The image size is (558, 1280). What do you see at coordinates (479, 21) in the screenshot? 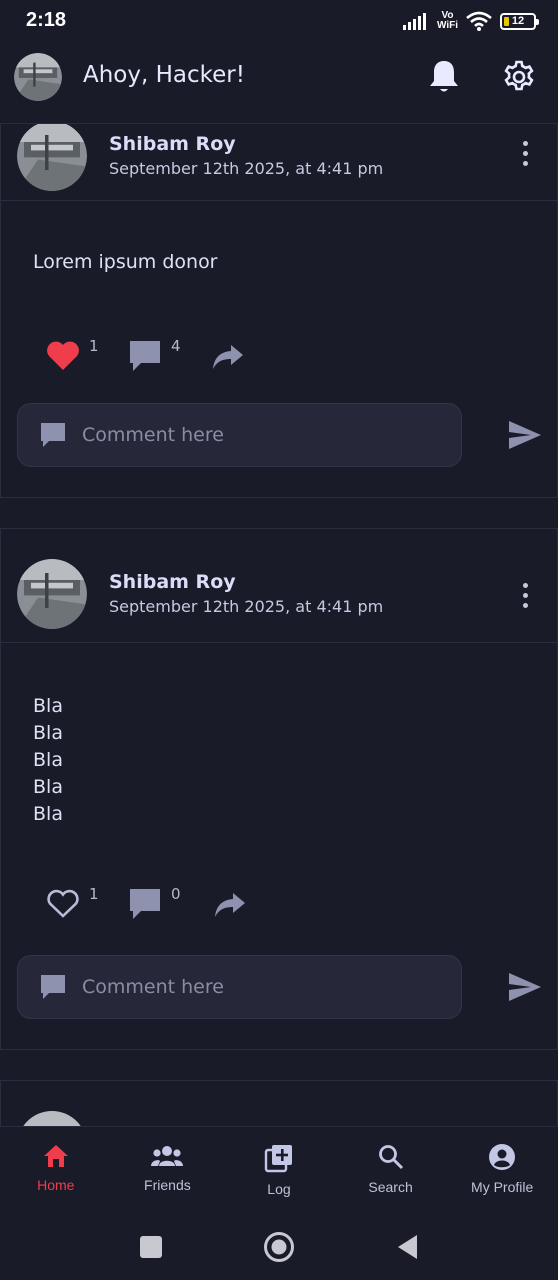
I see `wifi-icon` at bounding box center [479, 21].